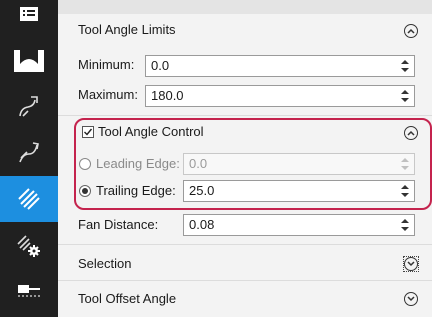 The height and width of the screenshot is (317, 432). What do you see at coordinates (202, 190) in the screenshot?
I see `trailing-edge-value: 25.0` at bounding box center [202, 190].